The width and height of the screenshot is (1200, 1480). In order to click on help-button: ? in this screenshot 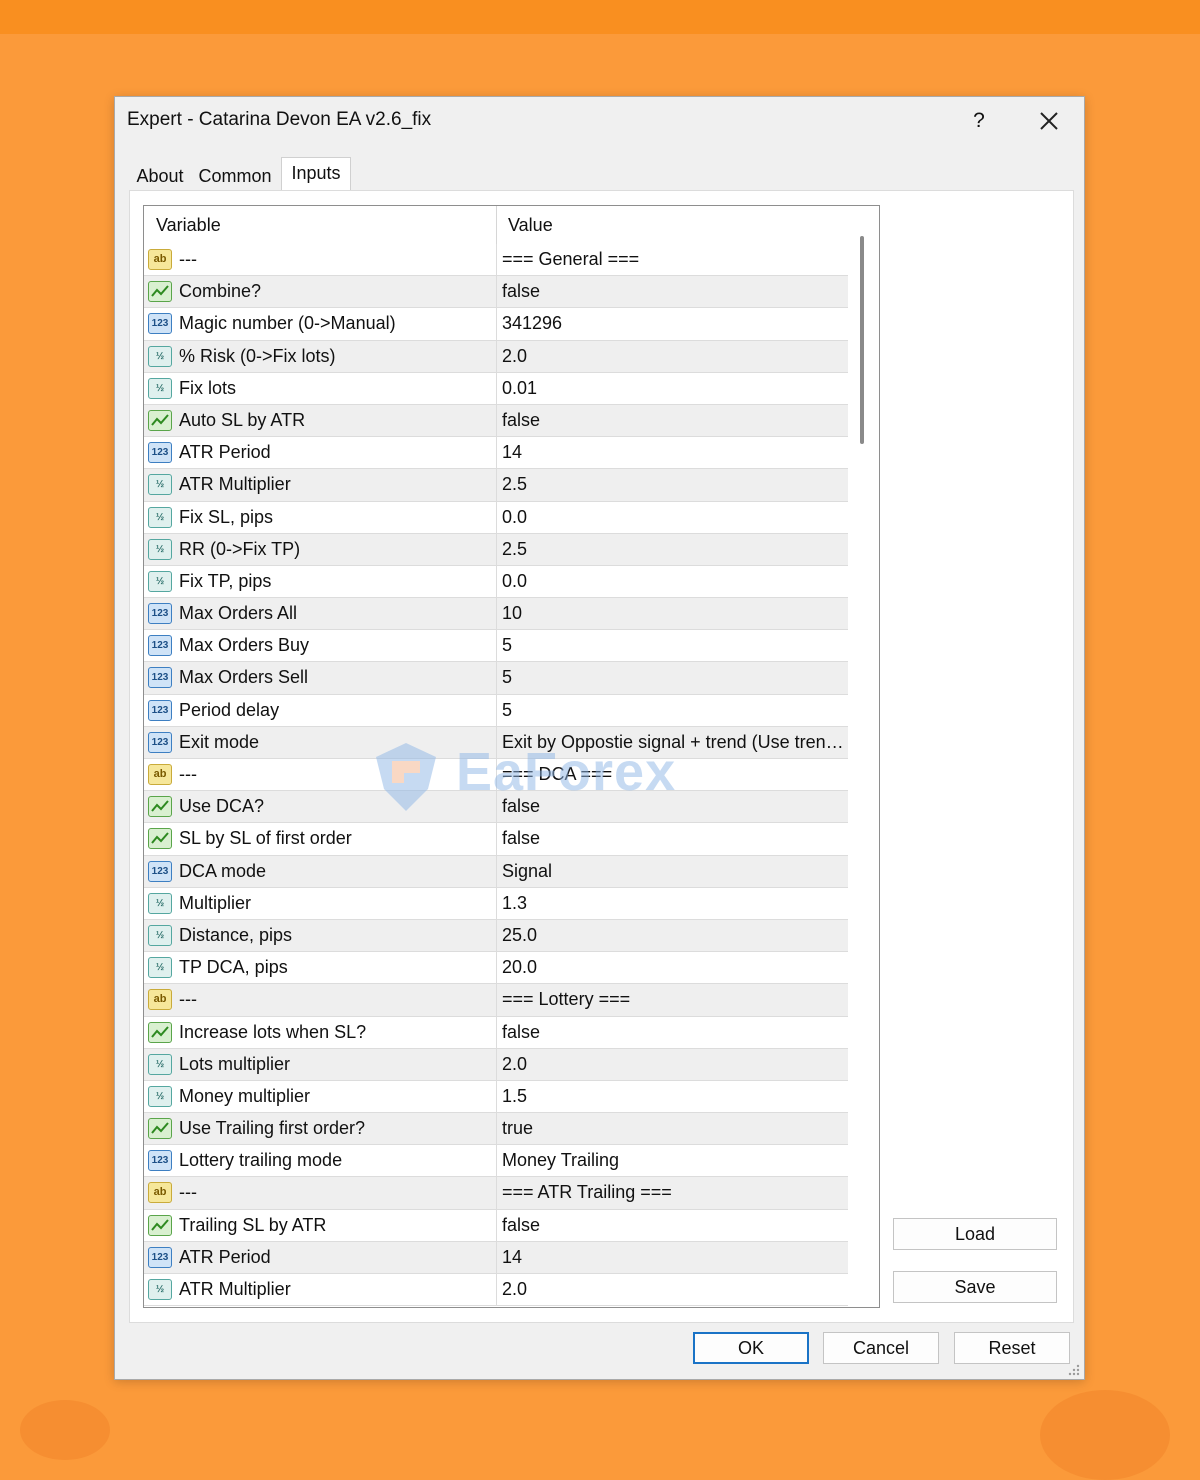, I will do `click(979, 121)`.